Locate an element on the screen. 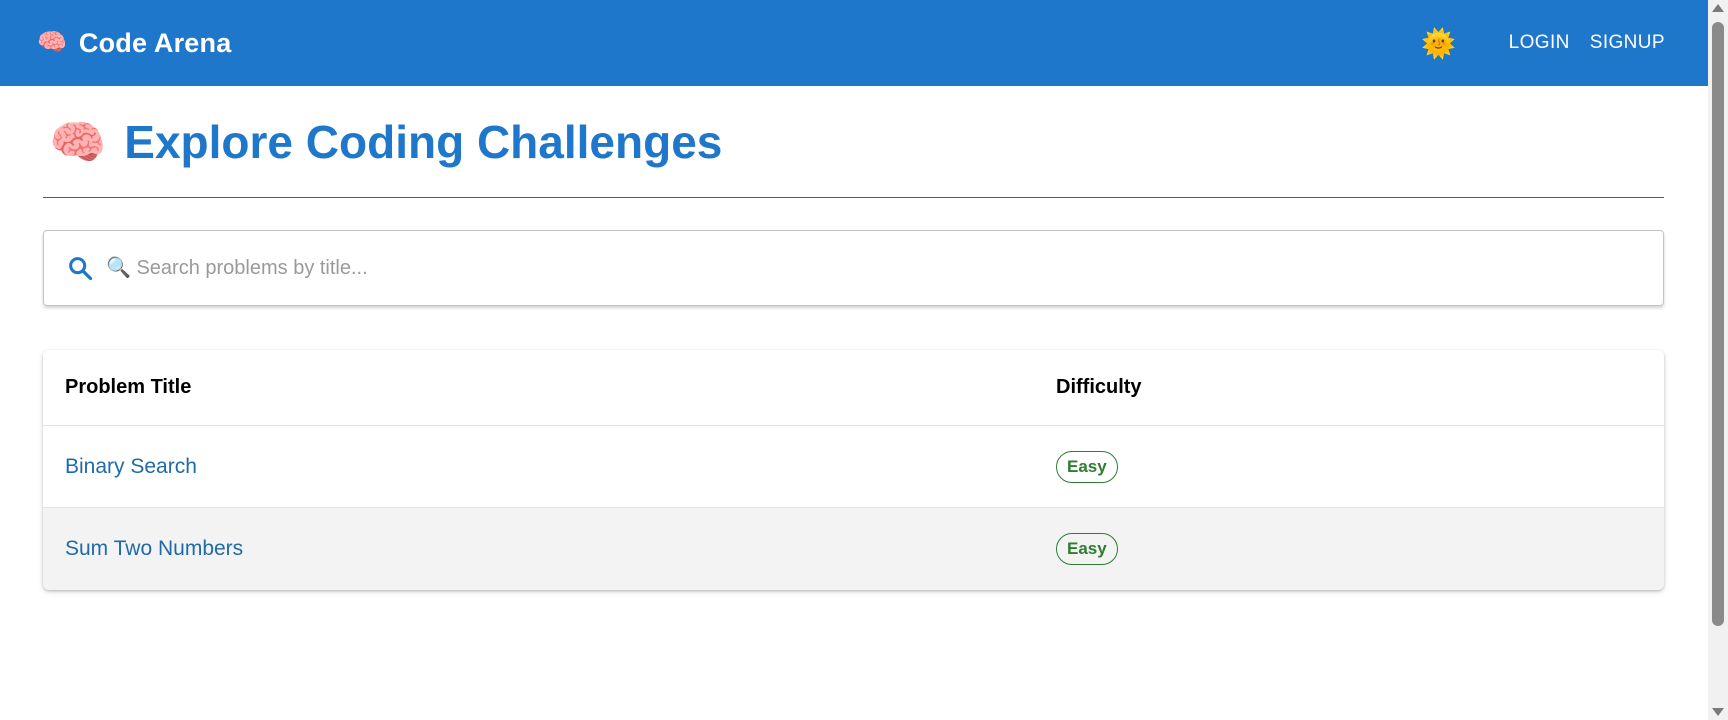 This screenshot has height=720, width=1728. problem-title-cell: Binary Search is located at coordinates (549, 467).